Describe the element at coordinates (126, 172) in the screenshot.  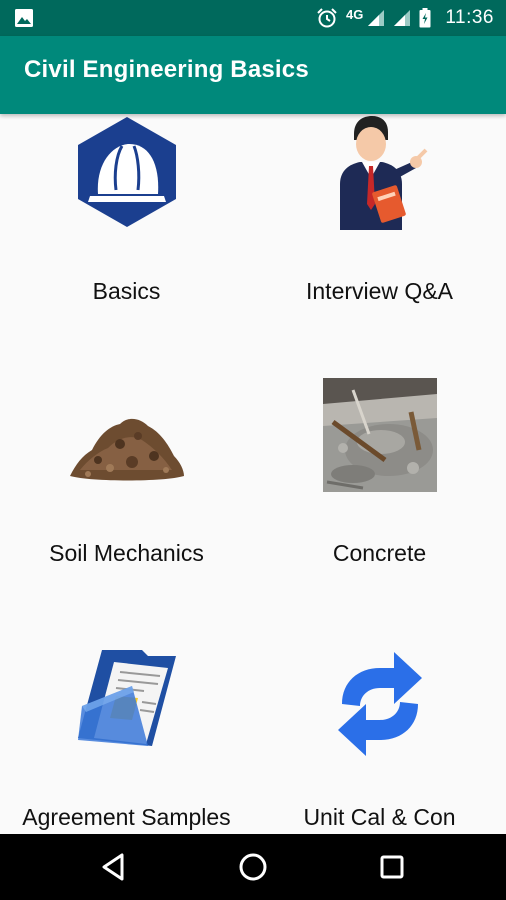
I see `hard-hat-icon` at that location.